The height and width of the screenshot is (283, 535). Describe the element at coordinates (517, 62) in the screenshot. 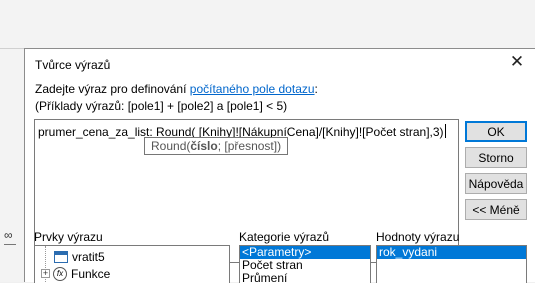

I see `close-icon: ✕` at that location.